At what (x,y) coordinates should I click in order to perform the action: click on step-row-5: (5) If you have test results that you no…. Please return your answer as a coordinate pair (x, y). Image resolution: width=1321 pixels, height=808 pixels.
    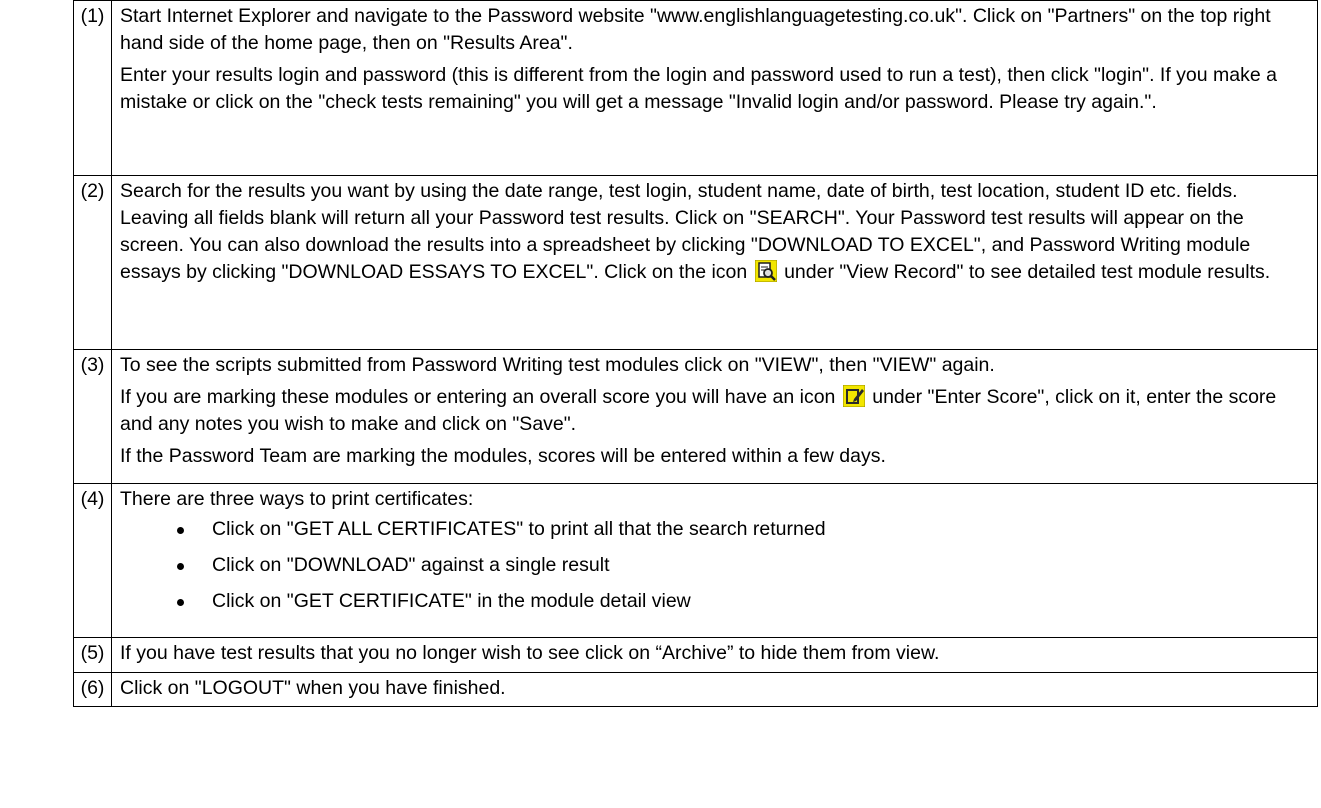
    Looking at the image, I should click on (695, 655).